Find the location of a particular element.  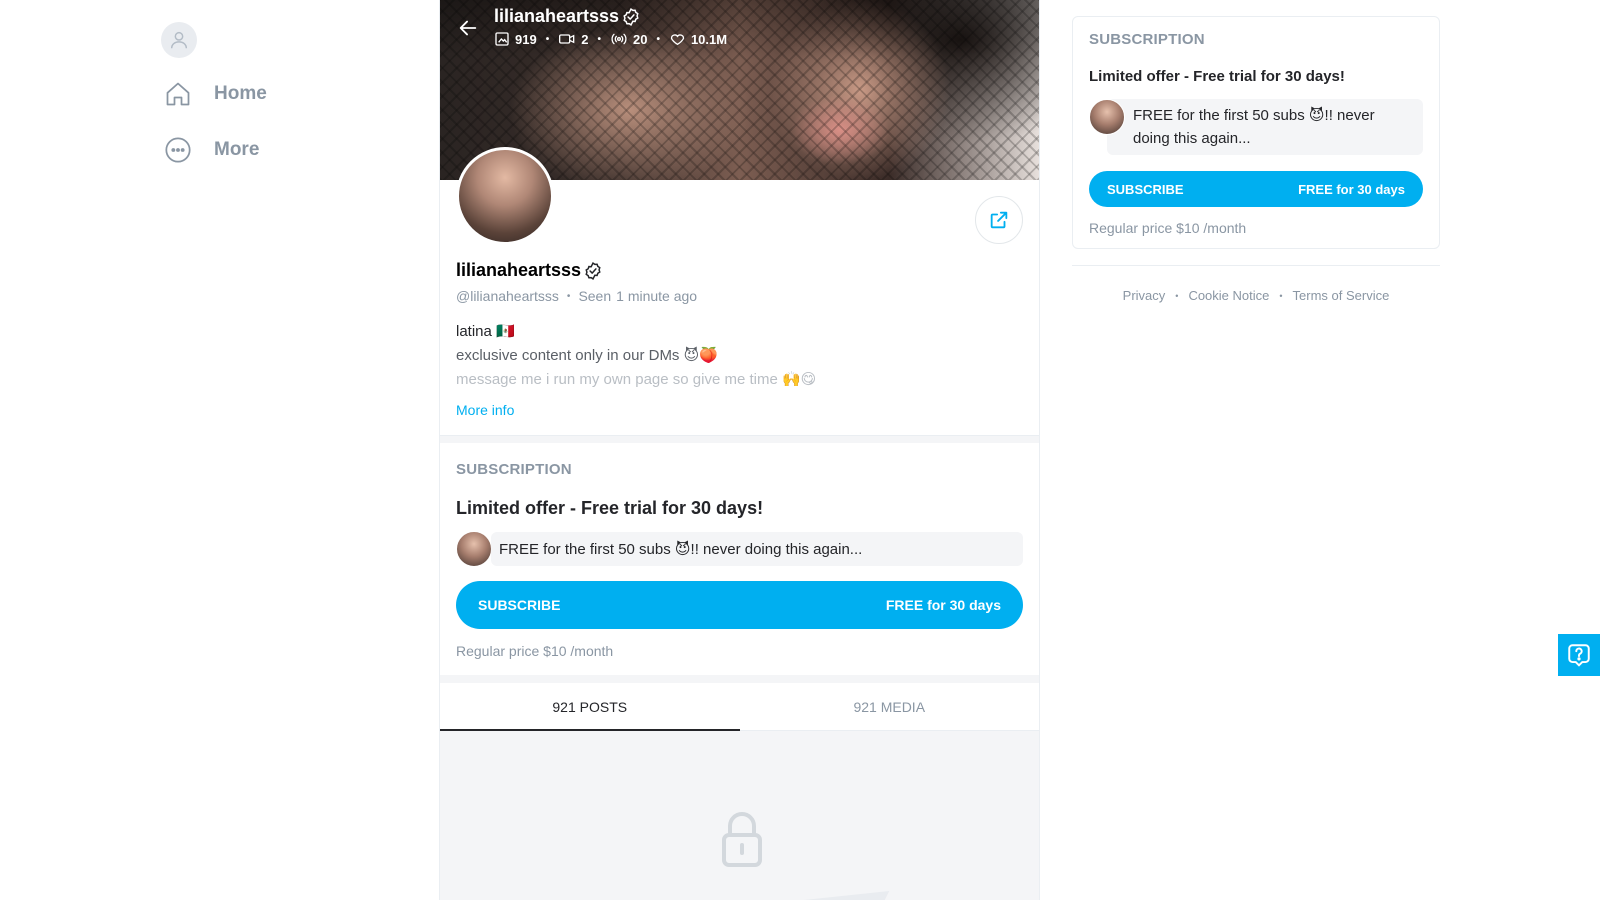

bio-line: exclusive content only in our DMs 😈🍑 is located at coordinates (587, 355).